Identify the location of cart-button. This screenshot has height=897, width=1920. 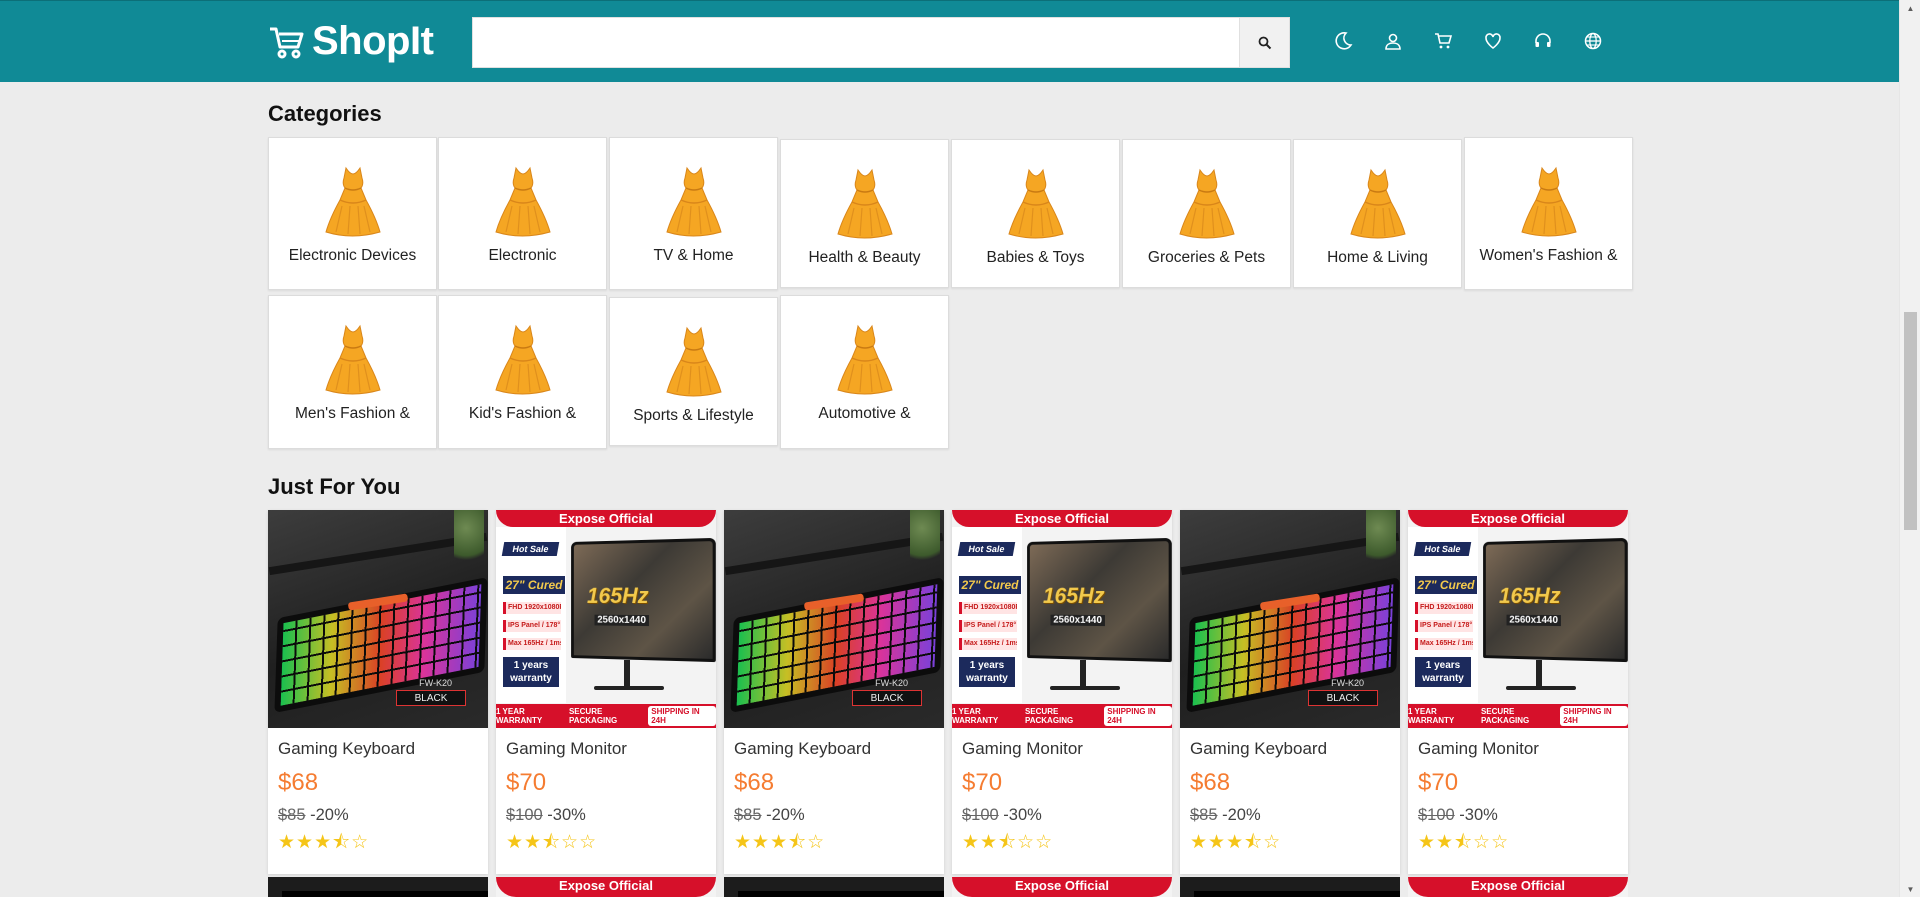
(1443, 41).